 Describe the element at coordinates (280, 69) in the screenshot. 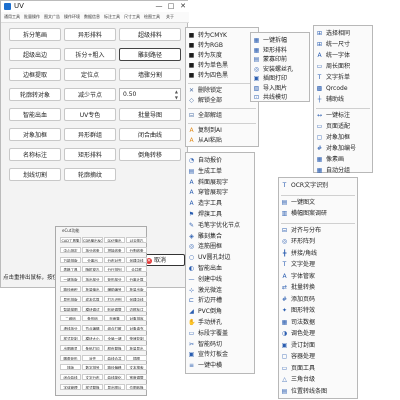

I see `menu-item: ◎ 安装螺丝孔` at that location.